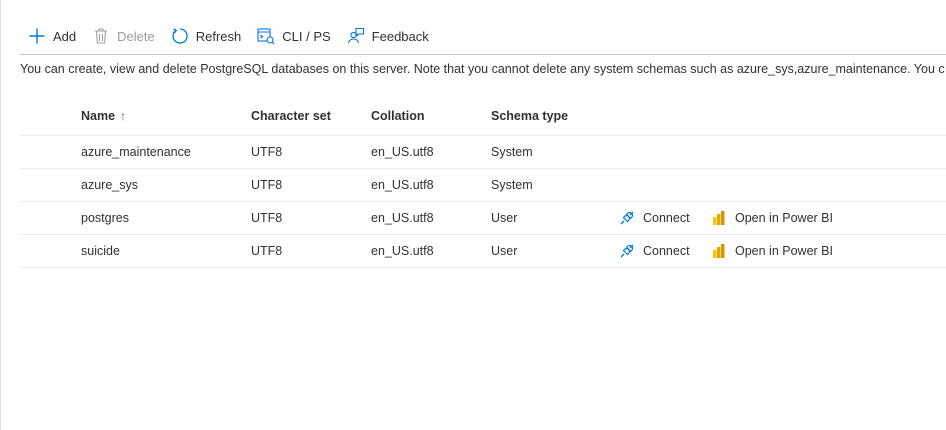 Image resolution: width=946 pixels, height=430 pixels. I want to click on delete-button: Delete, so click(123, 36).